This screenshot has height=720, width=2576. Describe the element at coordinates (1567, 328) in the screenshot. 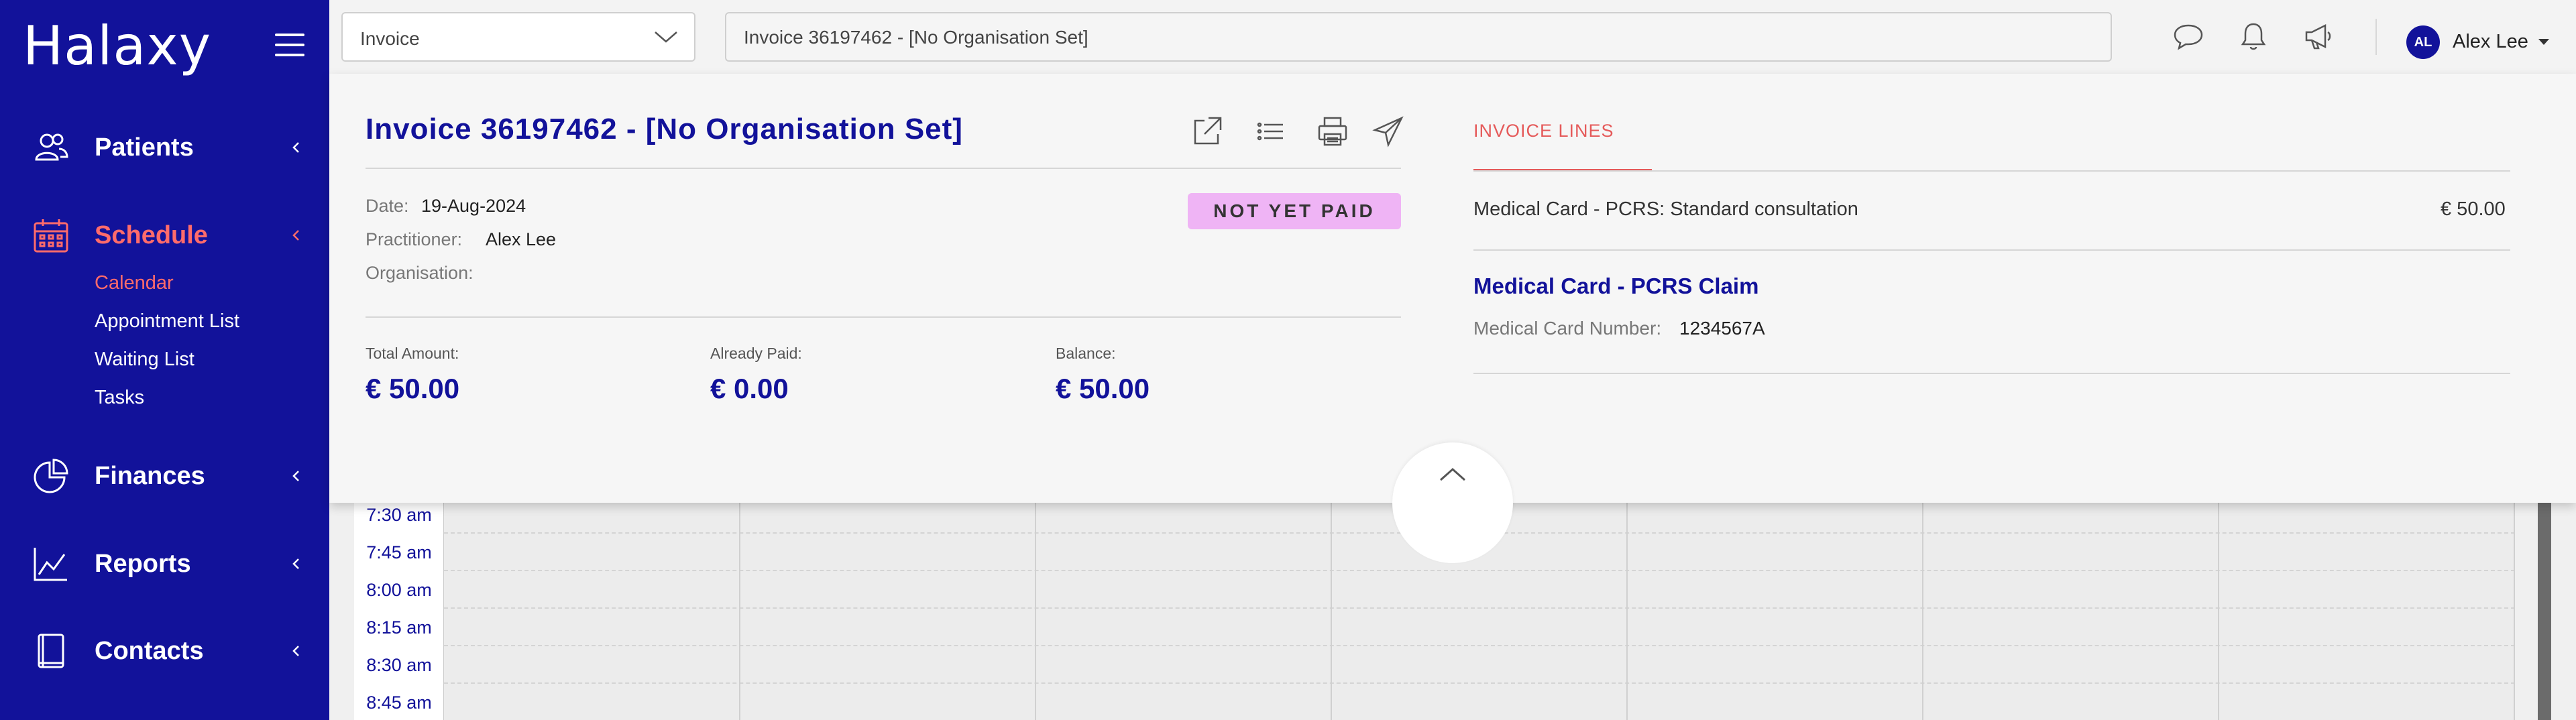

I see `medical-card-number-label: Medical Card Number:` at that location.